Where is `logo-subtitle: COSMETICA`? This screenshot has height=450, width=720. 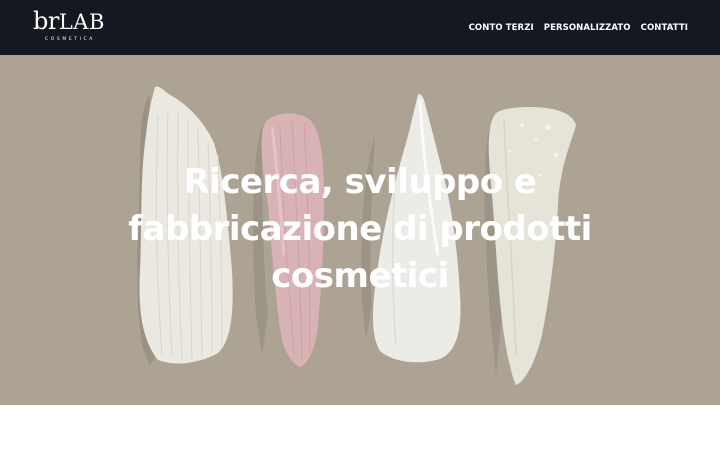
logo-subtitle: COSMETICA is located at coordinates (70, 39).